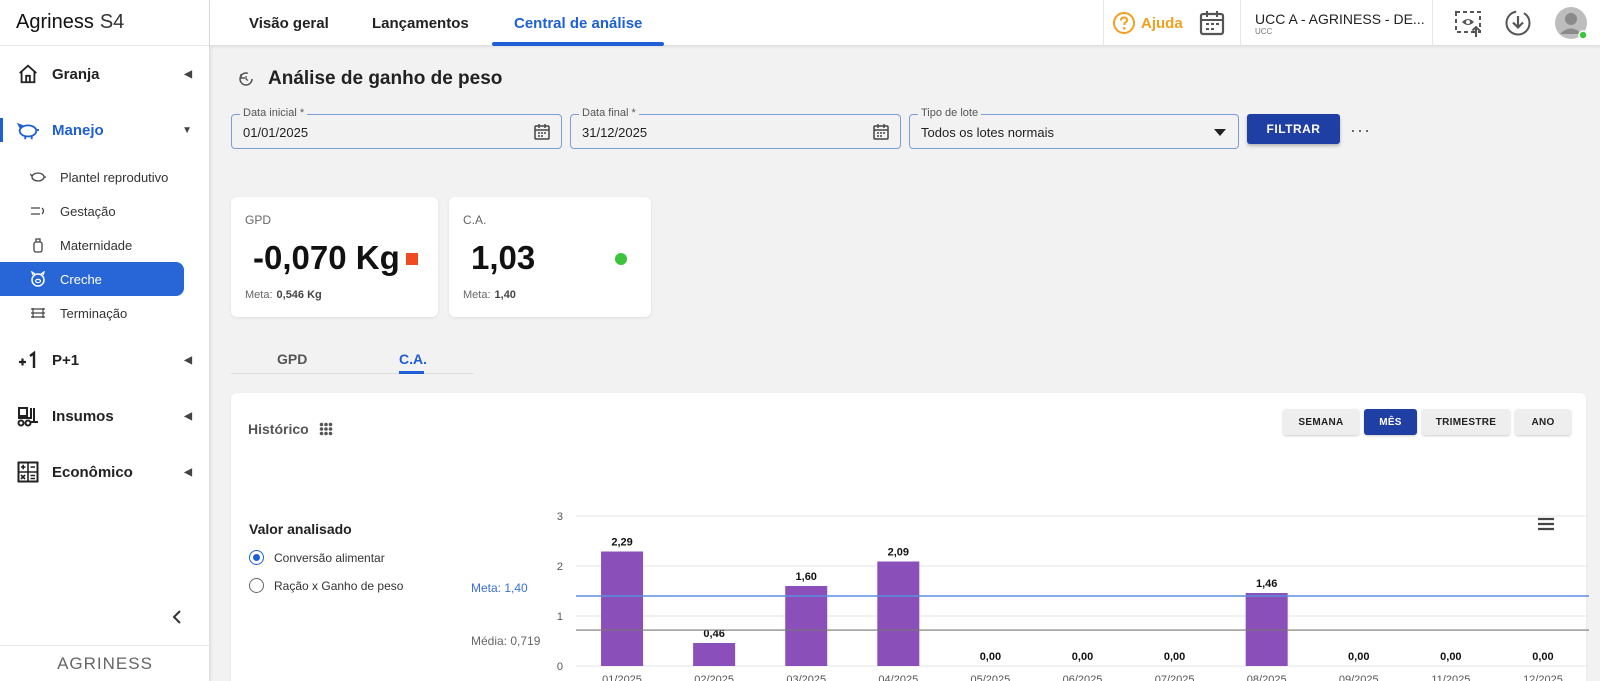  I want to click on avatar-icon, so click(1571, 23).